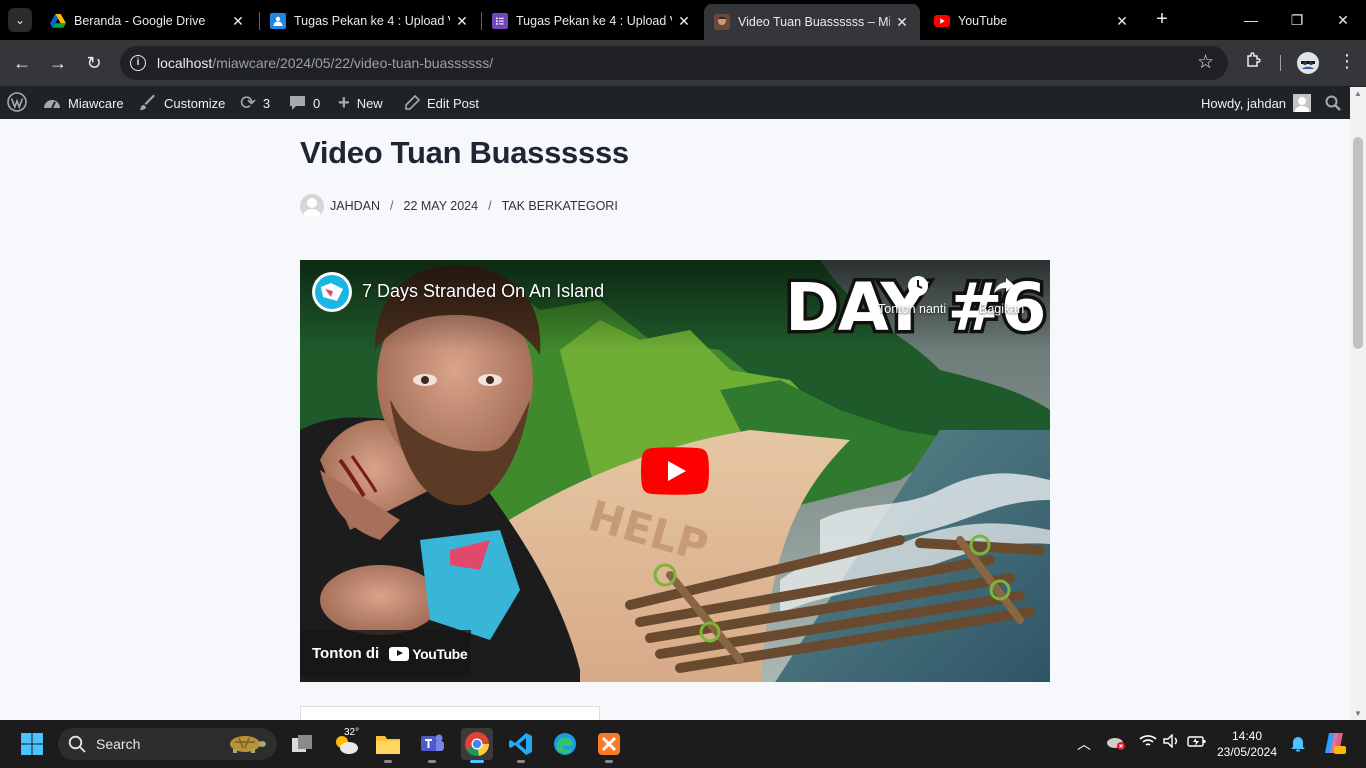 The height and width of the screenshot is (768, 1366). What do you see at coordinates (58, 63) in the screenshot?
I see `forward-button: →` at bounding box center [58, 63].